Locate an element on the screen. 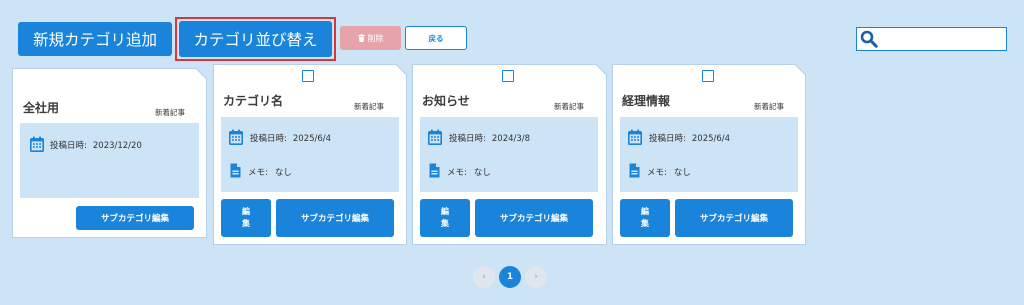 The width and height of the screenshot is (1024, 305). back-label: 戻る is located at coordinates (436, 38).